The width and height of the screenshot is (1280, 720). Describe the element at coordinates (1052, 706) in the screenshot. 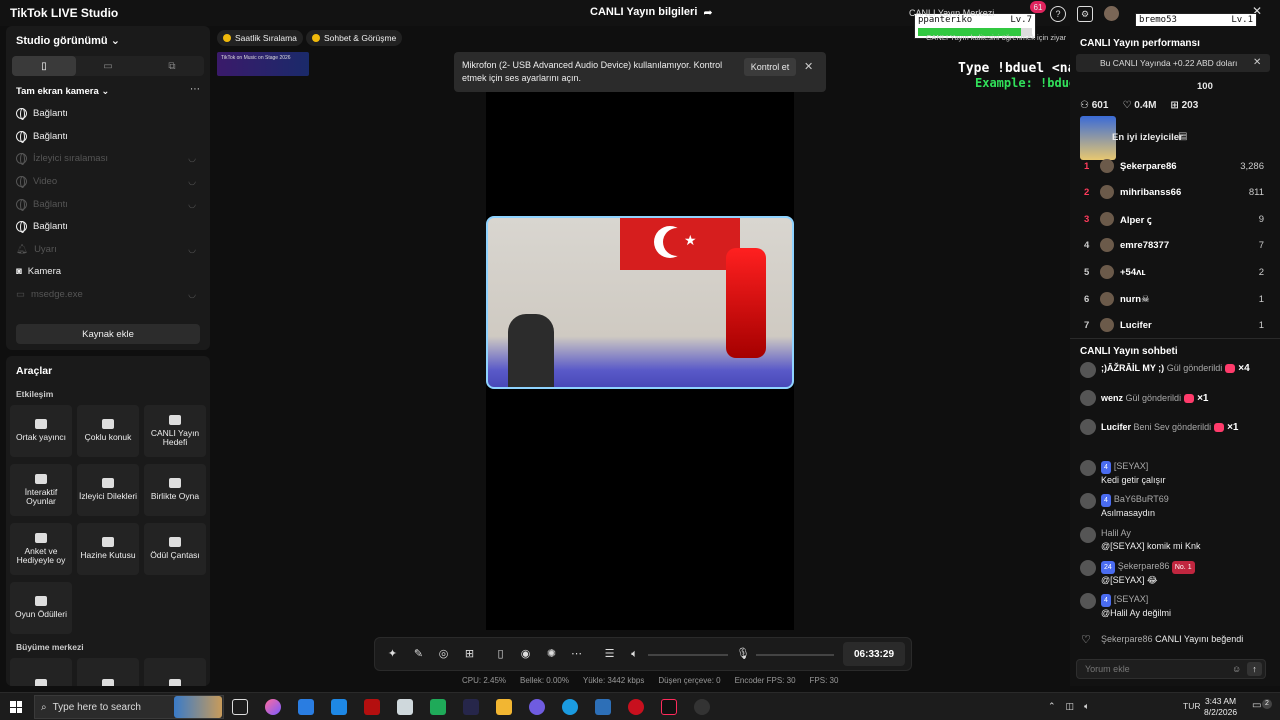

I see `chevron-up-icon: ⌃` at that location.